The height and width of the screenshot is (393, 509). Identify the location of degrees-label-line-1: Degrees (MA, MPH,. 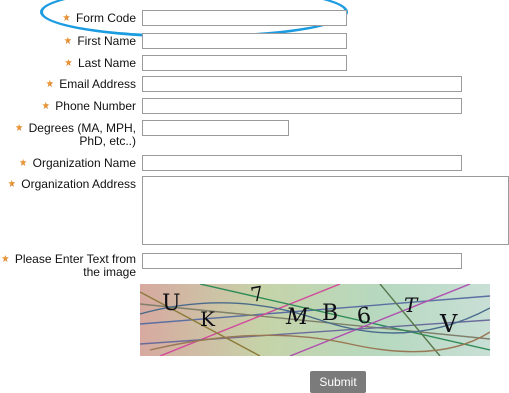
(82, 128).